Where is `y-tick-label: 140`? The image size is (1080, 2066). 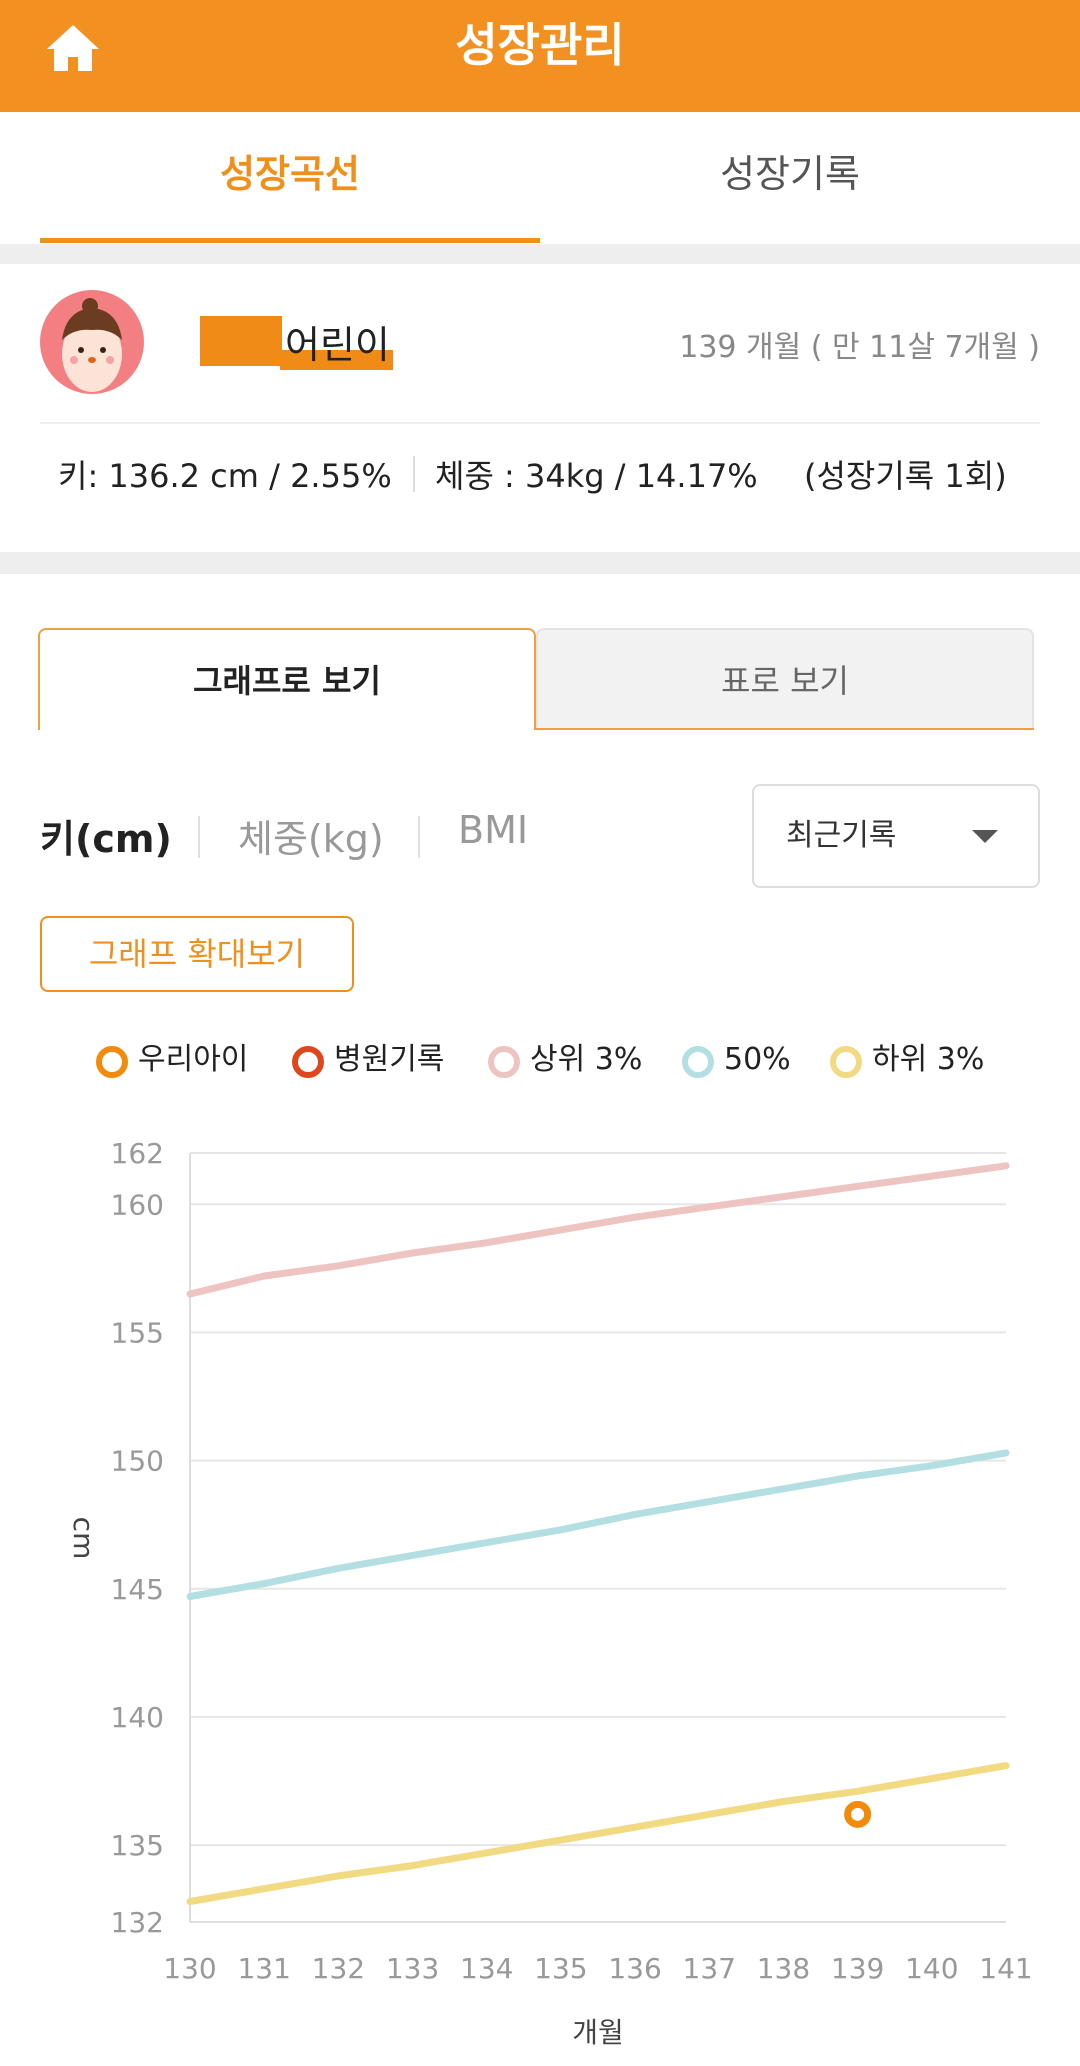
y-tick-label: 140 is located at coordinates (137, 1717).